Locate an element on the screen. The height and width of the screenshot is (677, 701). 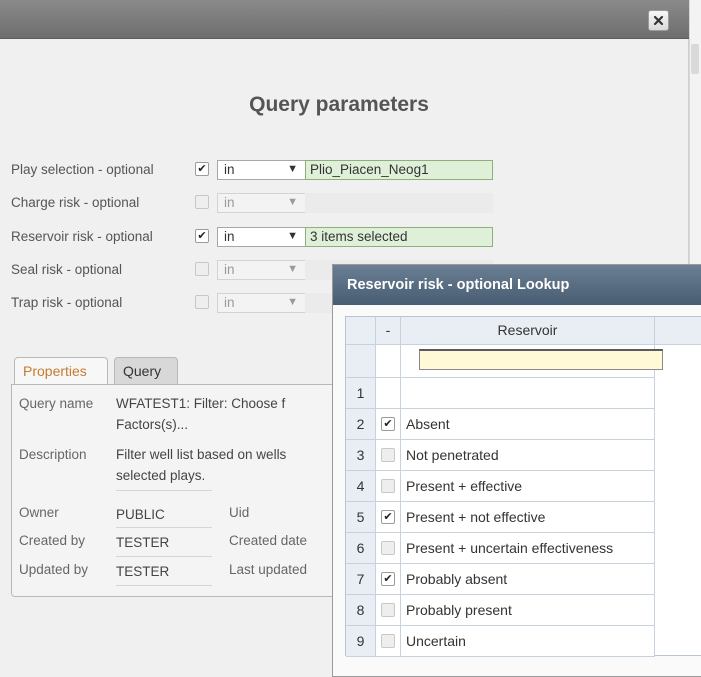
reservoir-option: Not penetrated is located at coordinates (528, 455).